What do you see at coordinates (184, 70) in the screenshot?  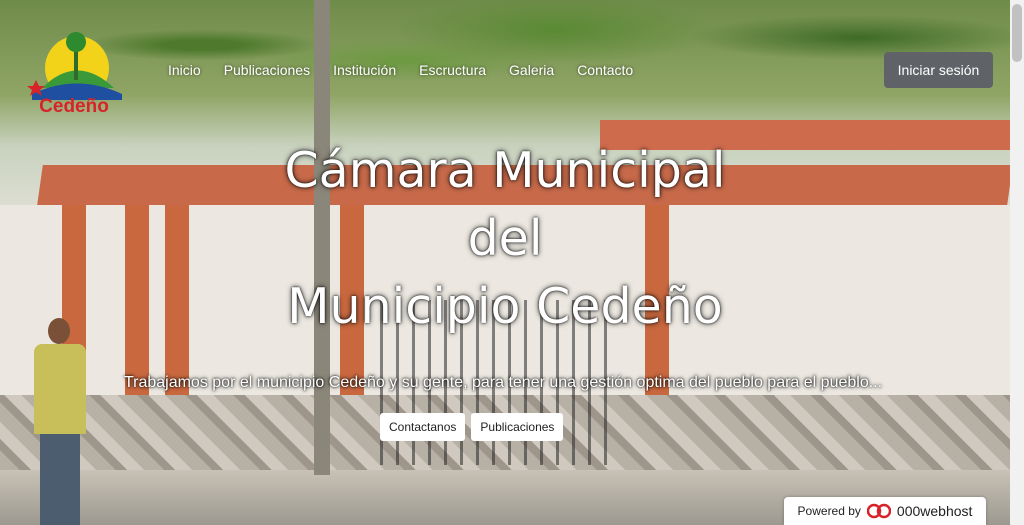 I see `nav-inicio: Inicio` at bounding box center [184, 70].